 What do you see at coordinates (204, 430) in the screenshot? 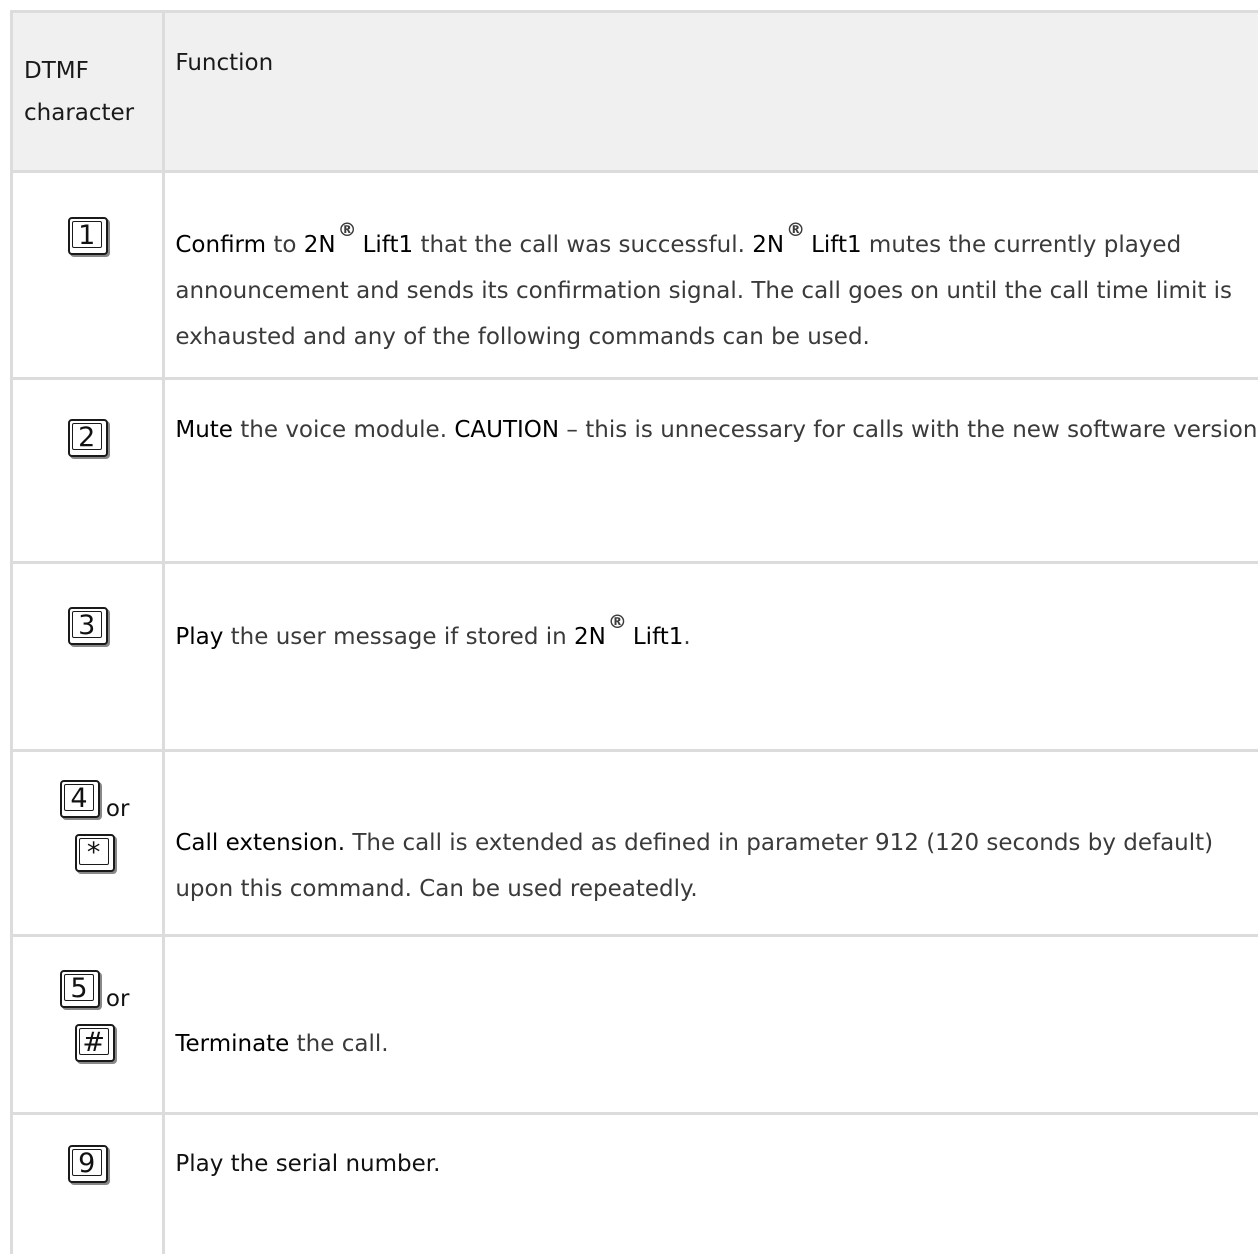
I see `term-mute: Mute` at bounding box center [204, 430].